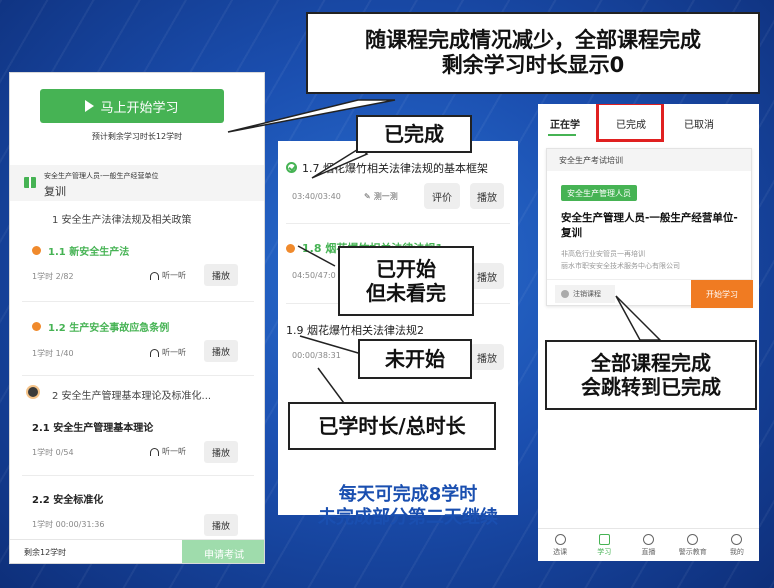  What do you see at coordinates (649, 160) in the screenshot?
I see `course-card-header: 安全生产考试培训` at bounding box center [649, 160].